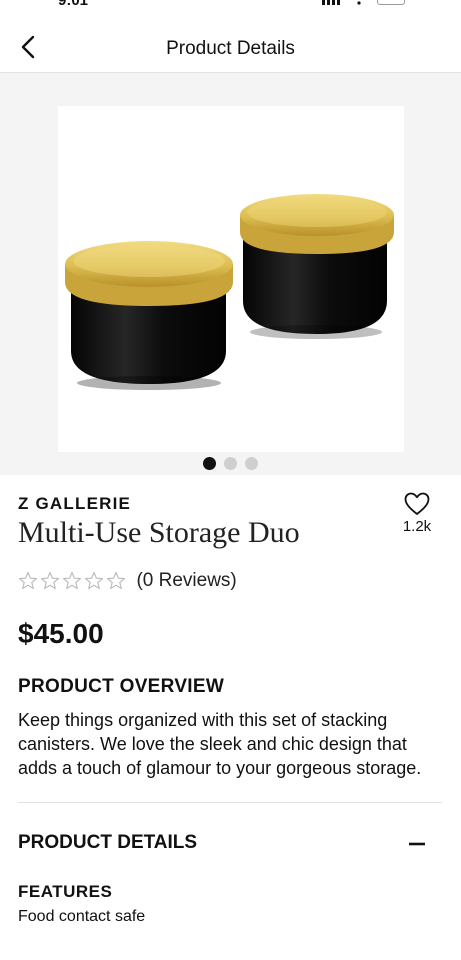  I want to click on status-time: 9:01, so click(73, 4).